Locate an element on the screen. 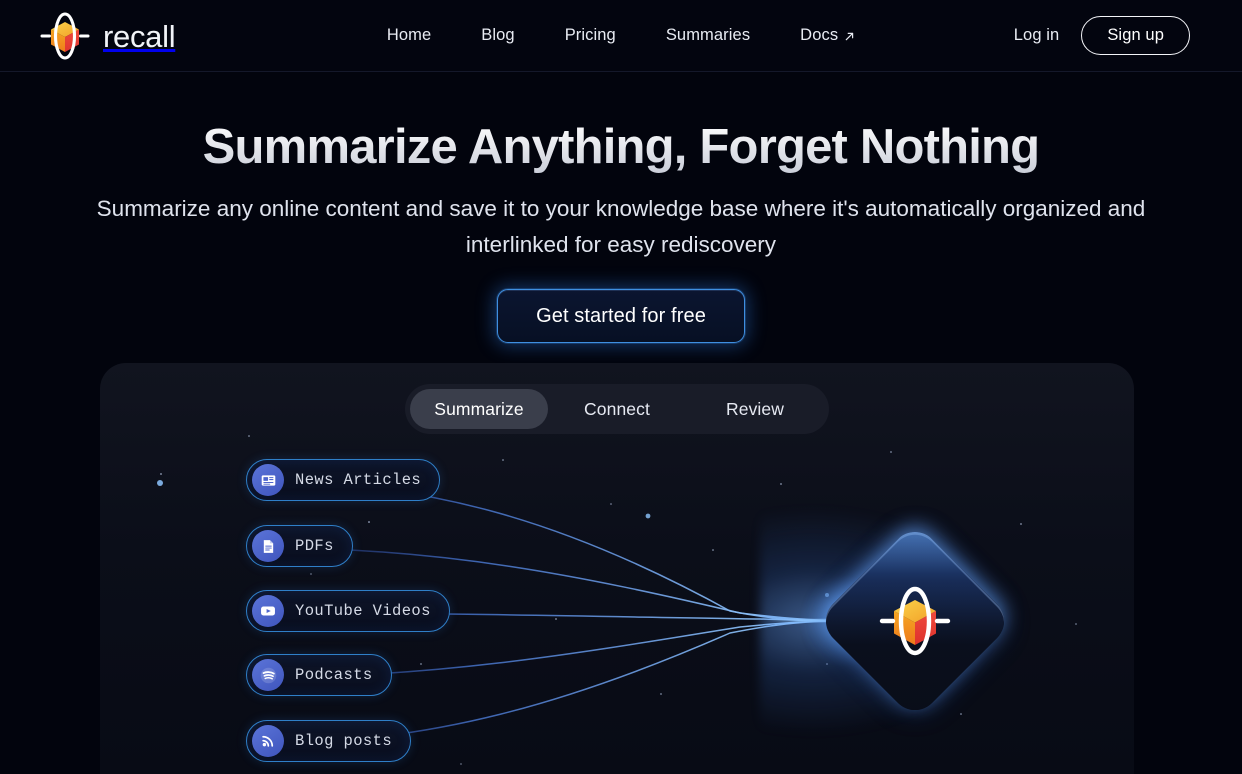 The width and height of the screenshot is (1242, 774). signup-button: Sign up is located at coordinates (1135, 35).